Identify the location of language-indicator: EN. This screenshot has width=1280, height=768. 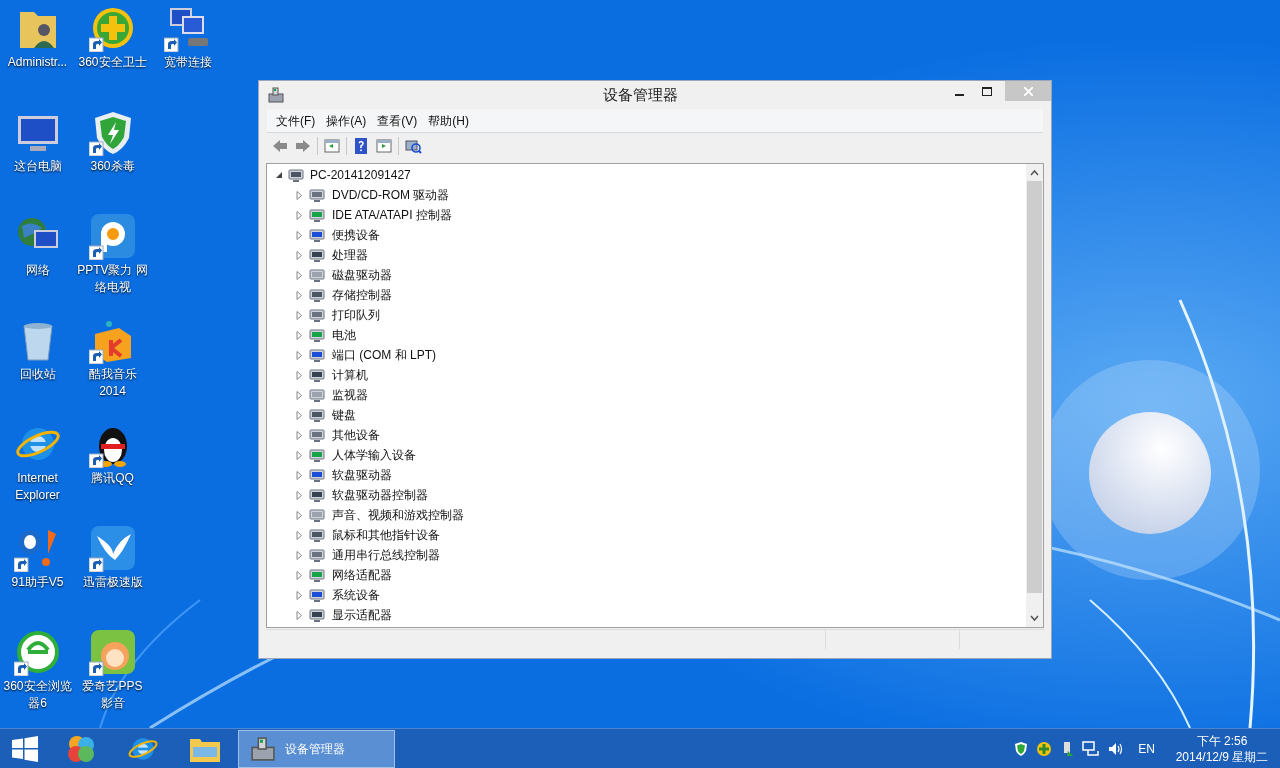
(1146, 748).